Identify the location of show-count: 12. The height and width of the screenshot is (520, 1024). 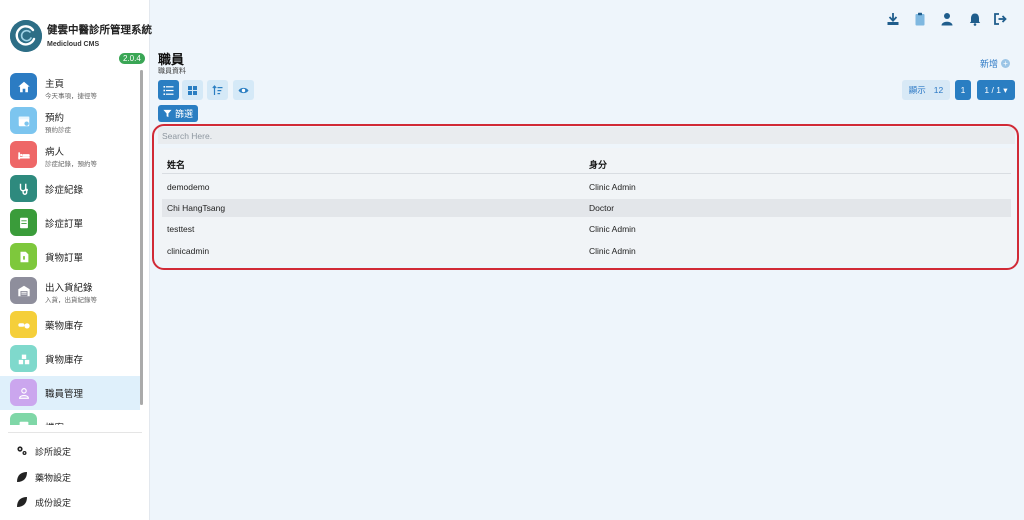
(938, 90).